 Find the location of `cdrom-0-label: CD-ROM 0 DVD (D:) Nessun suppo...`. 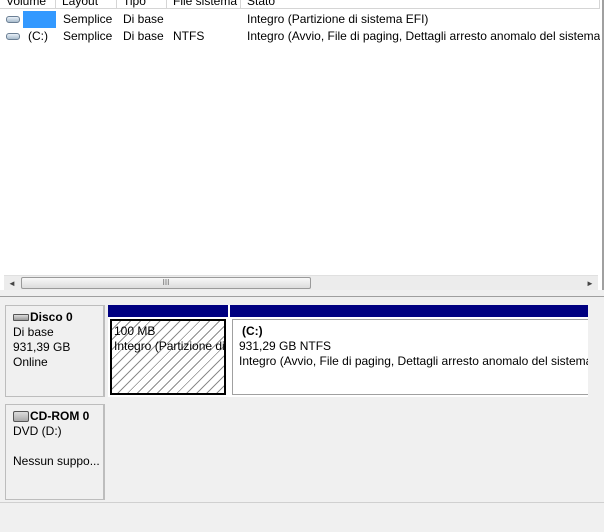

cdrom-0-label: CD-ROM 0 DVD (D:) Nessun suppo... is located at coordinates (55, 452).